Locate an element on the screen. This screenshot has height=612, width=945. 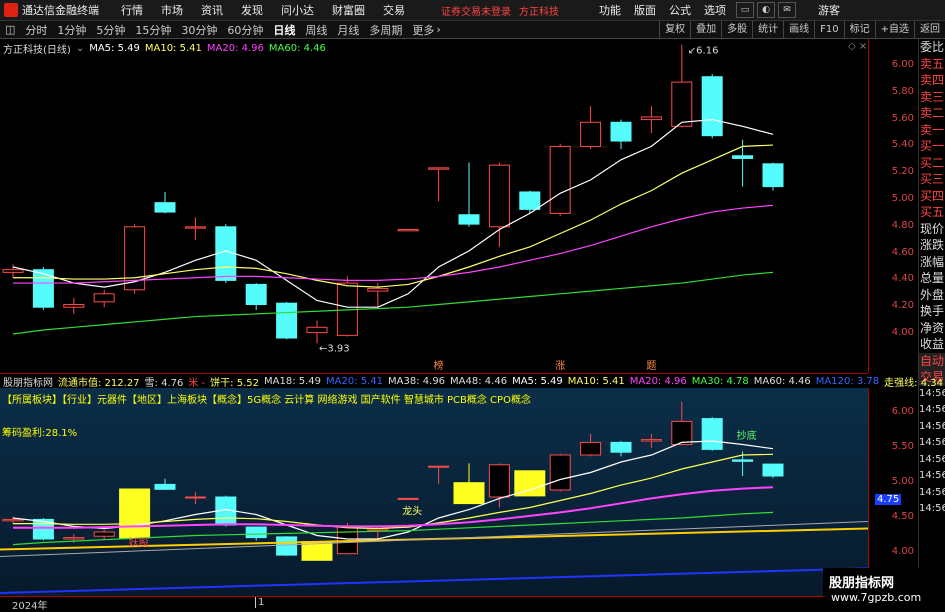
guest-user: 游客 is located at coordinates (829, 10).